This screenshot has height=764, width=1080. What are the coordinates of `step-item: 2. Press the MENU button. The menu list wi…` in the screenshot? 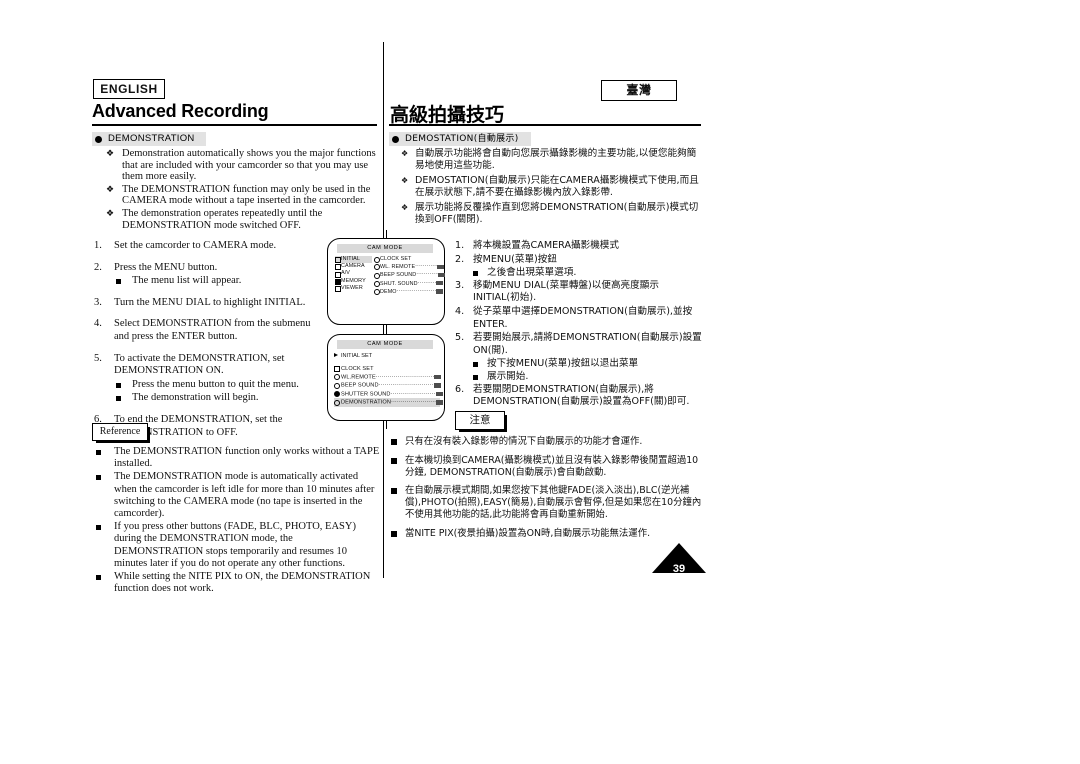 It's located at (207, 275).